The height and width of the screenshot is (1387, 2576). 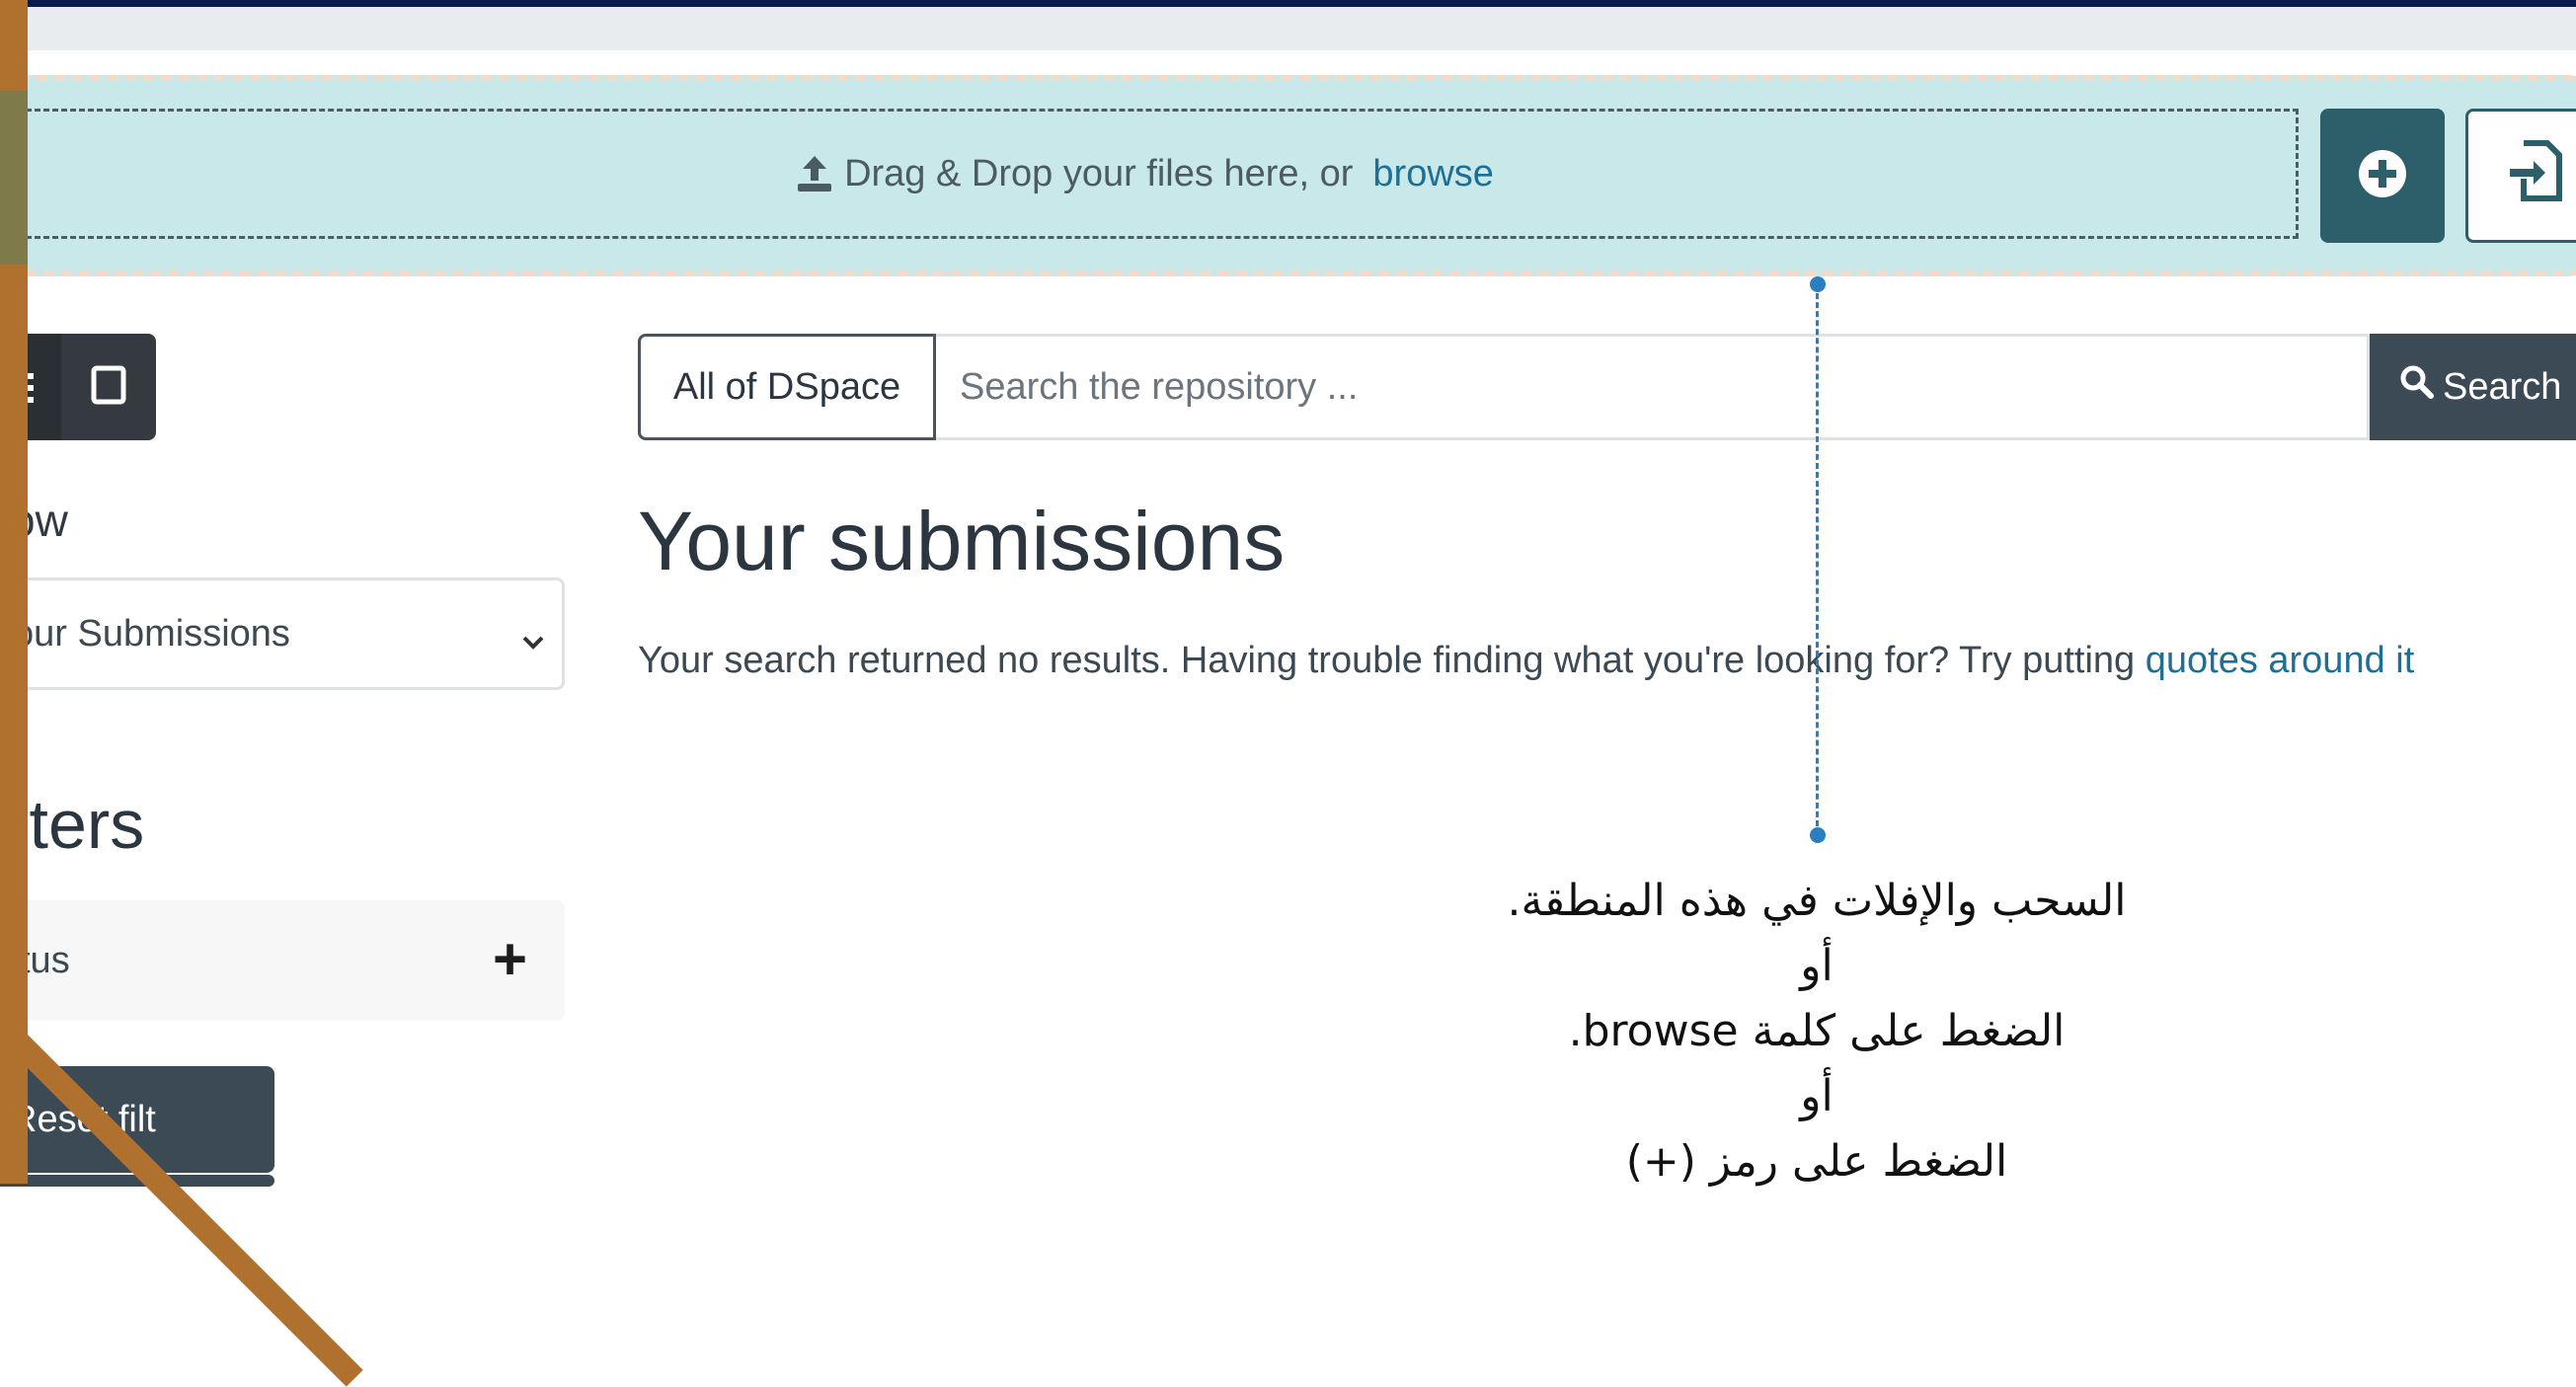 What do you see at coordinates (1099, 173) in the screenshot?
I see `dropzone-text: Drag & Drop your files here, or` at bounding box center [1099, 173].